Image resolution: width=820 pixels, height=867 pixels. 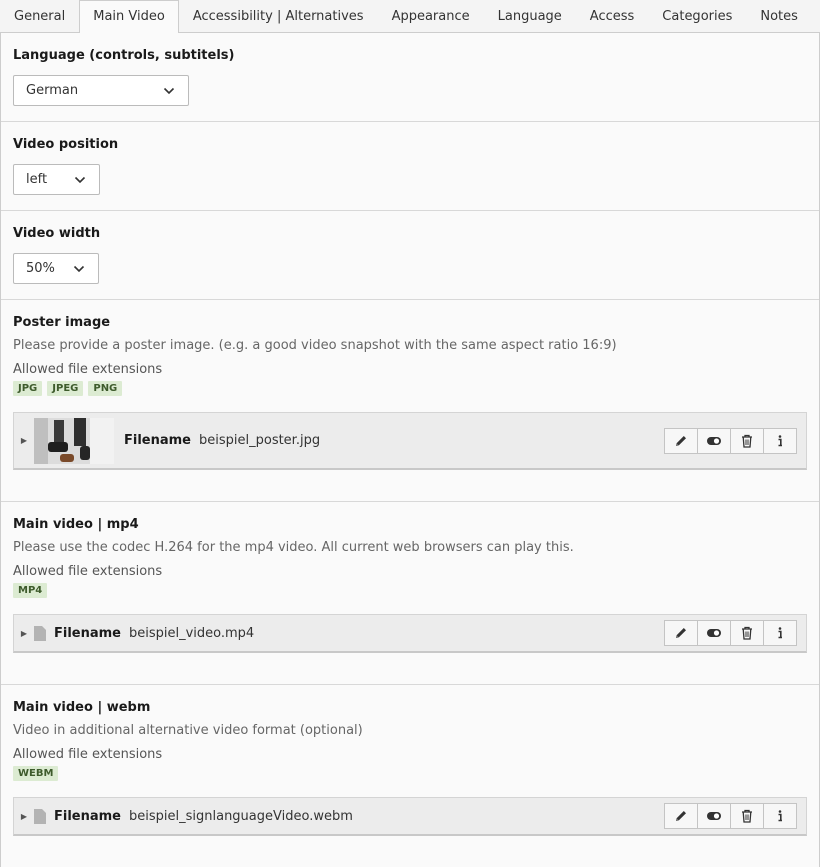 I want to click on tab-accessibility: Accessibility | Alternatives, so click(x=278, y=16).